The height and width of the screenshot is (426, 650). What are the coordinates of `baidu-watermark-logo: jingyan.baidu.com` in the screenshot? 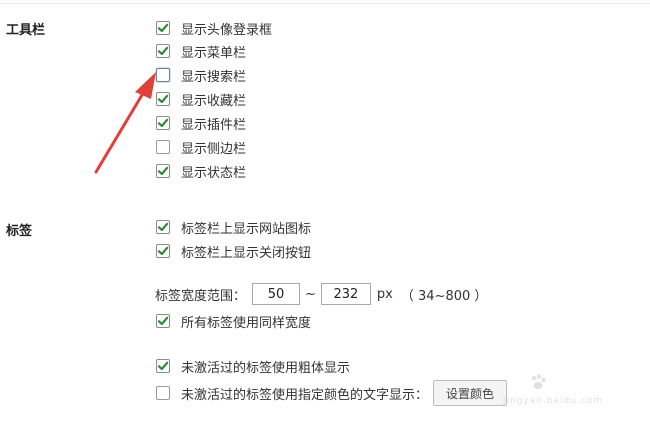 It's located at (570, 391).